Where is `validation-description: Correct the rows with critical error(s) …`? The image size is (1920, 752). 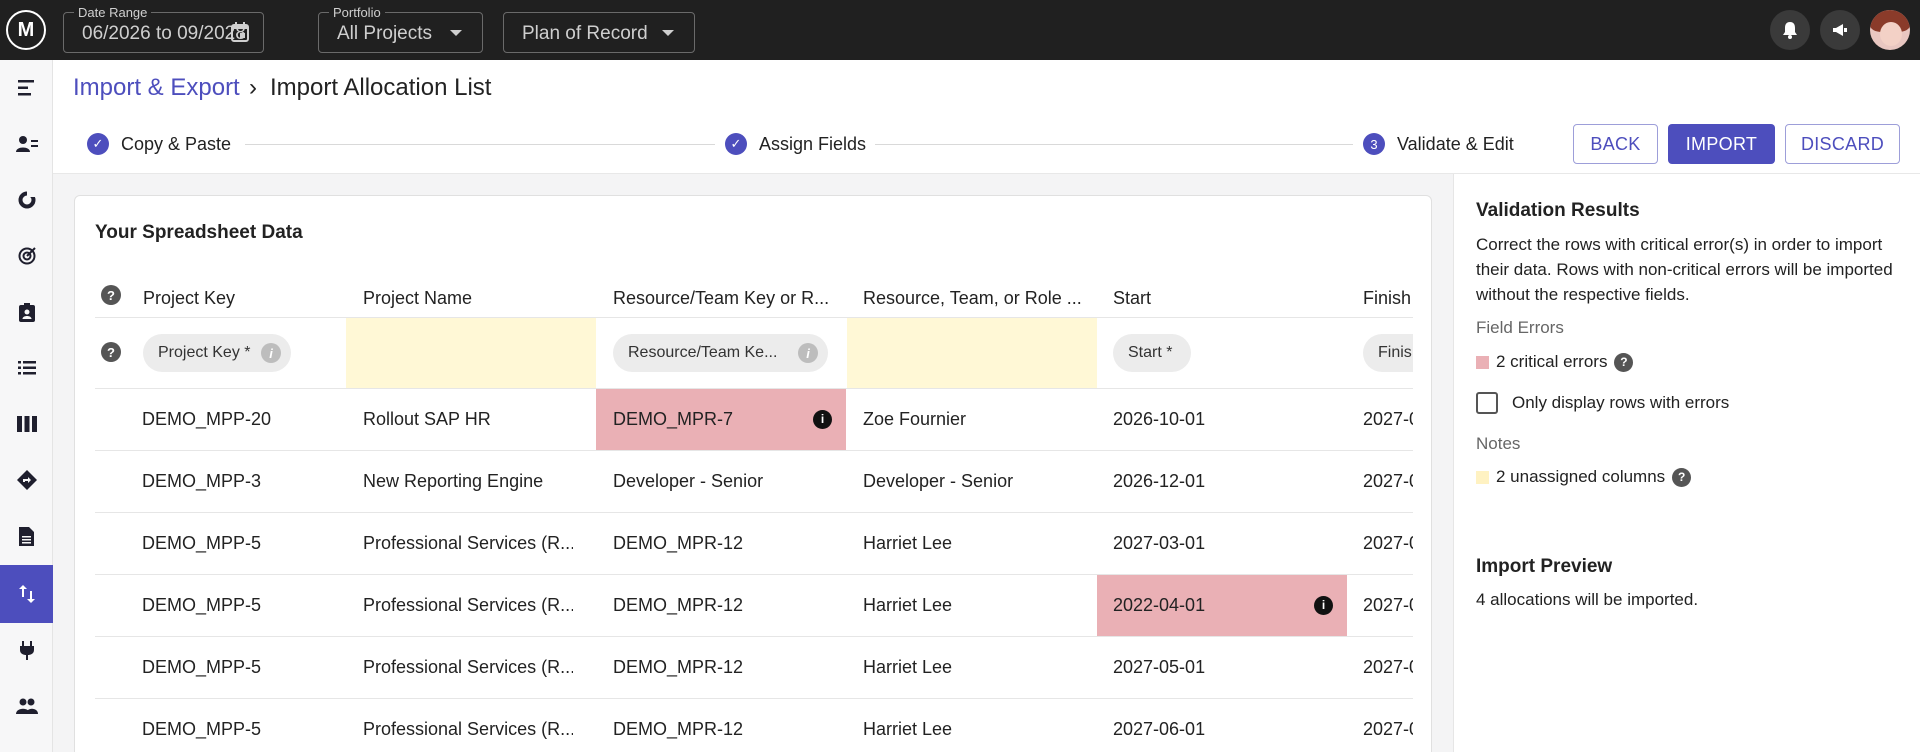 validation-description: Correct the rows with critical error(s) … is located at coordinates (1684, 269).